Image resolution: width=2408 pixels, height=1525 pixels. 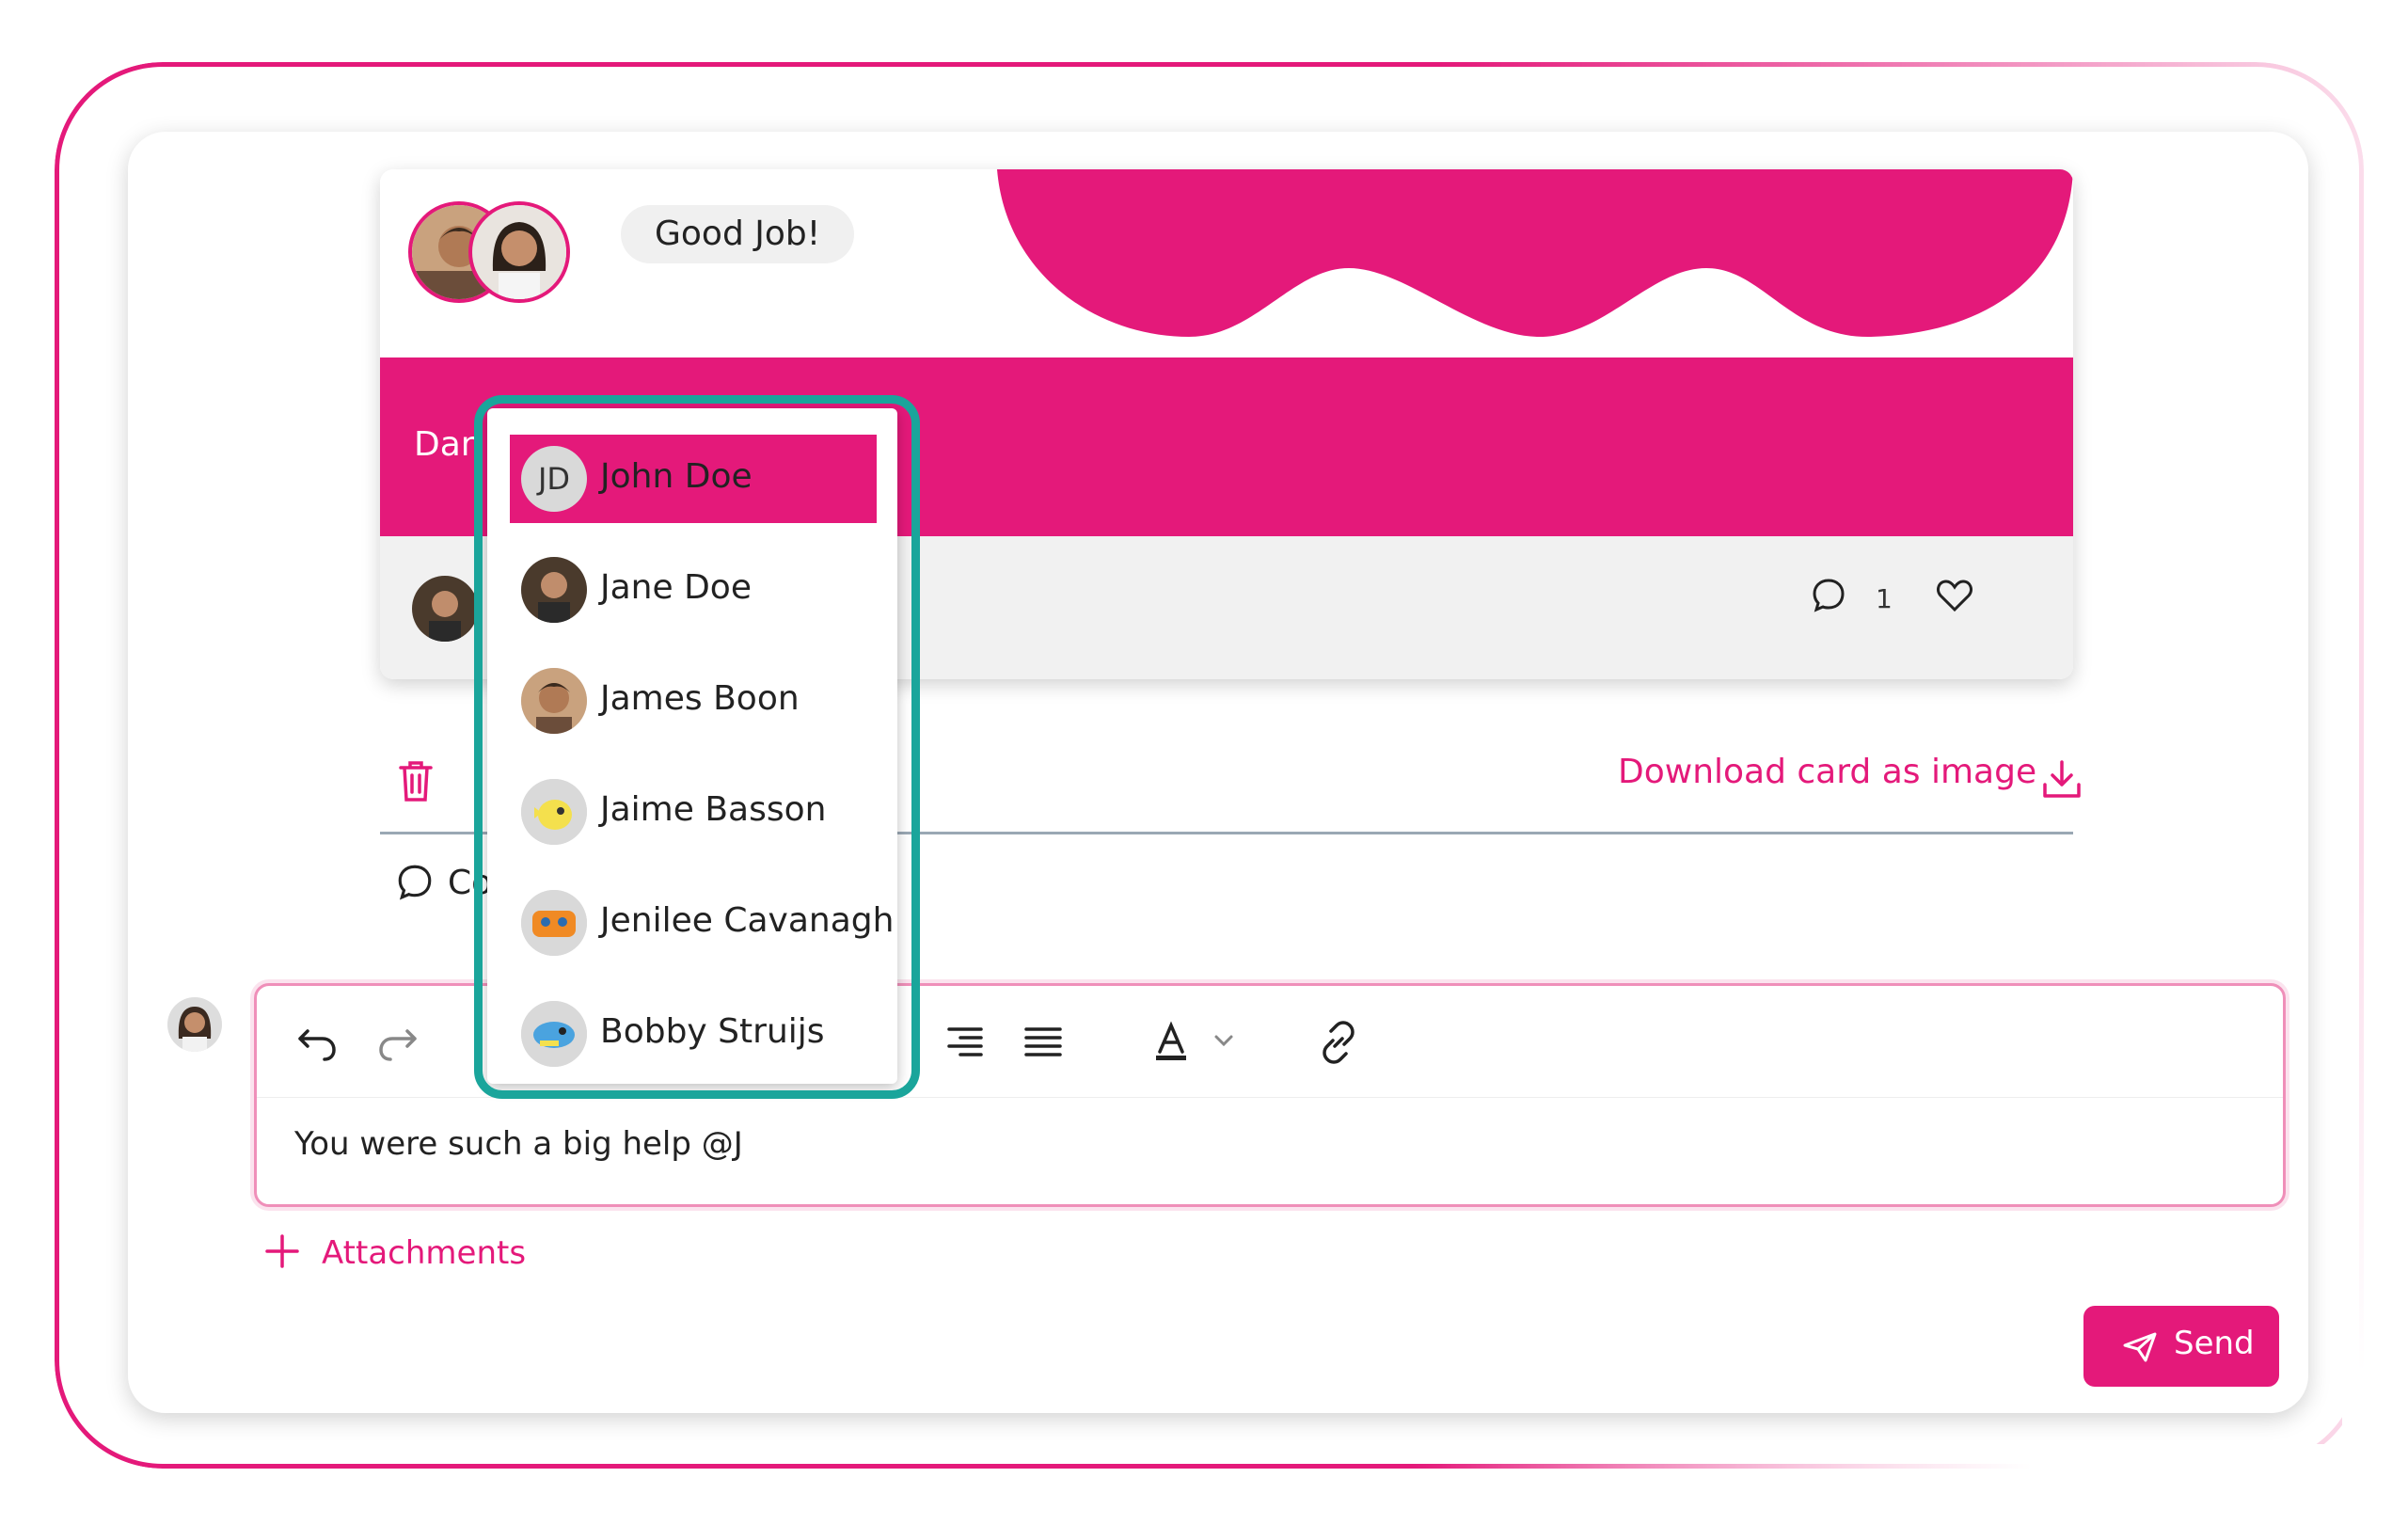 I want to click on trash-icon, so click(x=415, y=780).